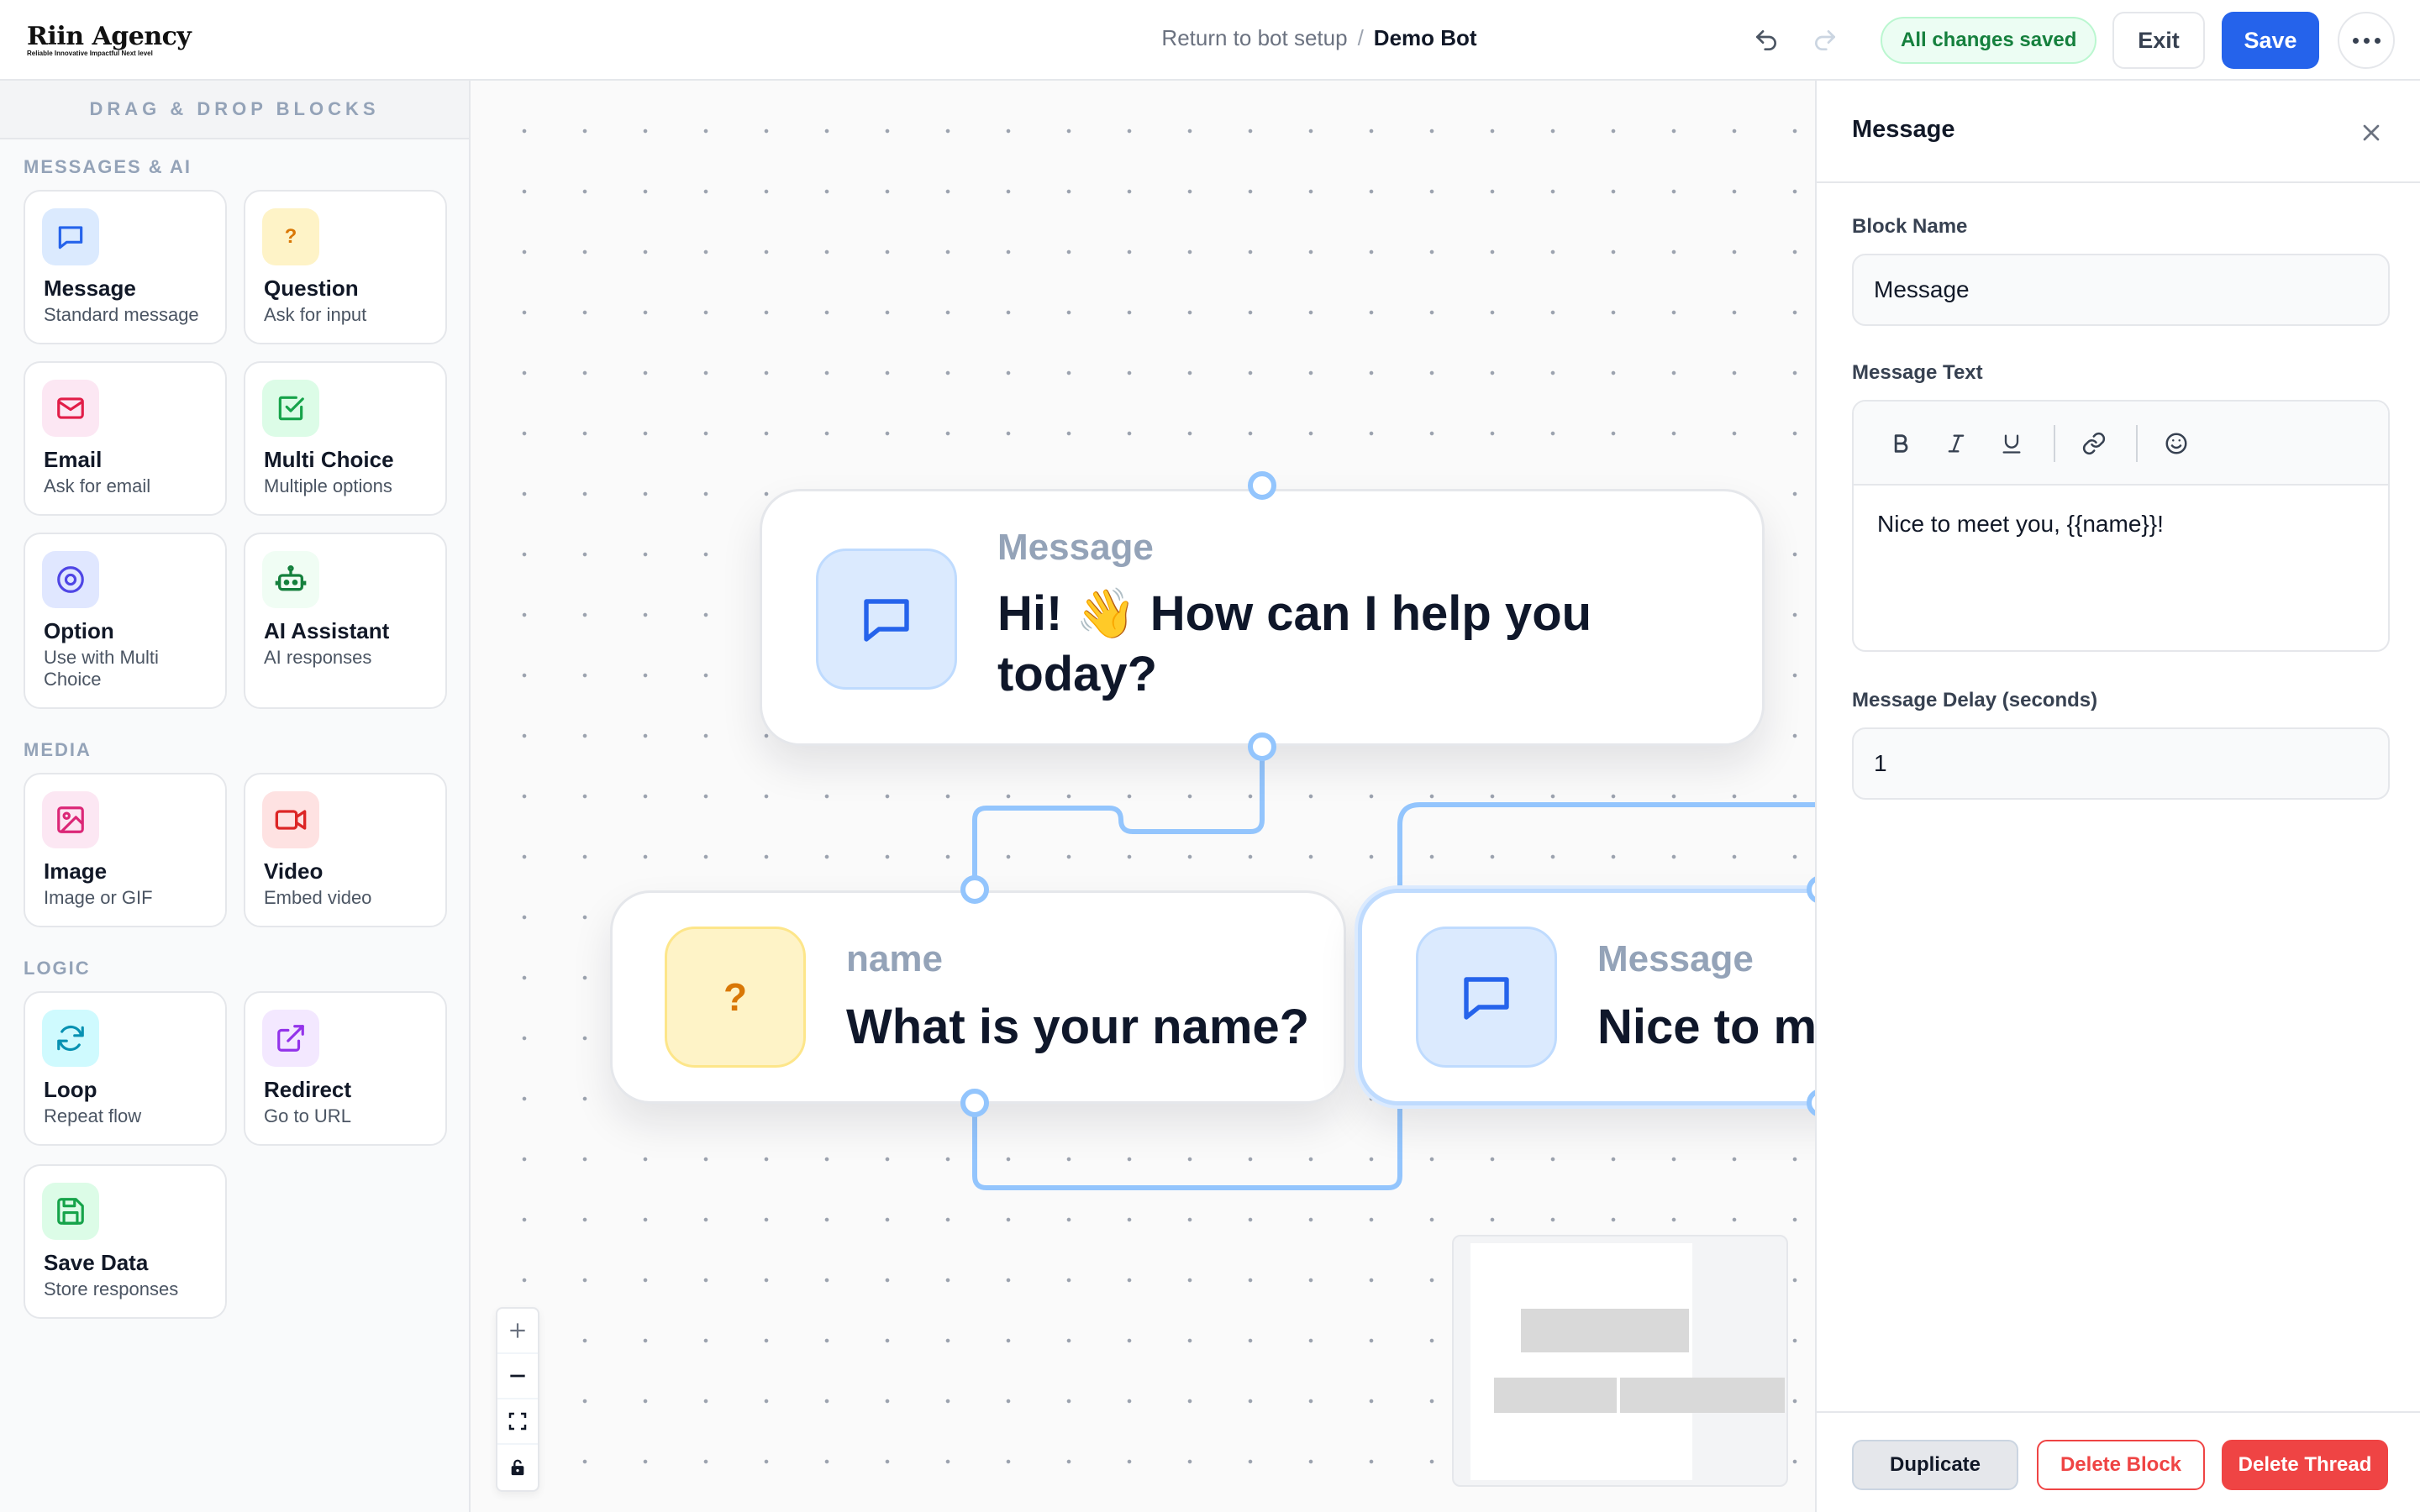 The width and height of the screenshot is (2420, 1512). What do you see at coordinates (2118, 132) in the screenshot?
I see `panel-header: Message` at bounding box center [2118, 132].